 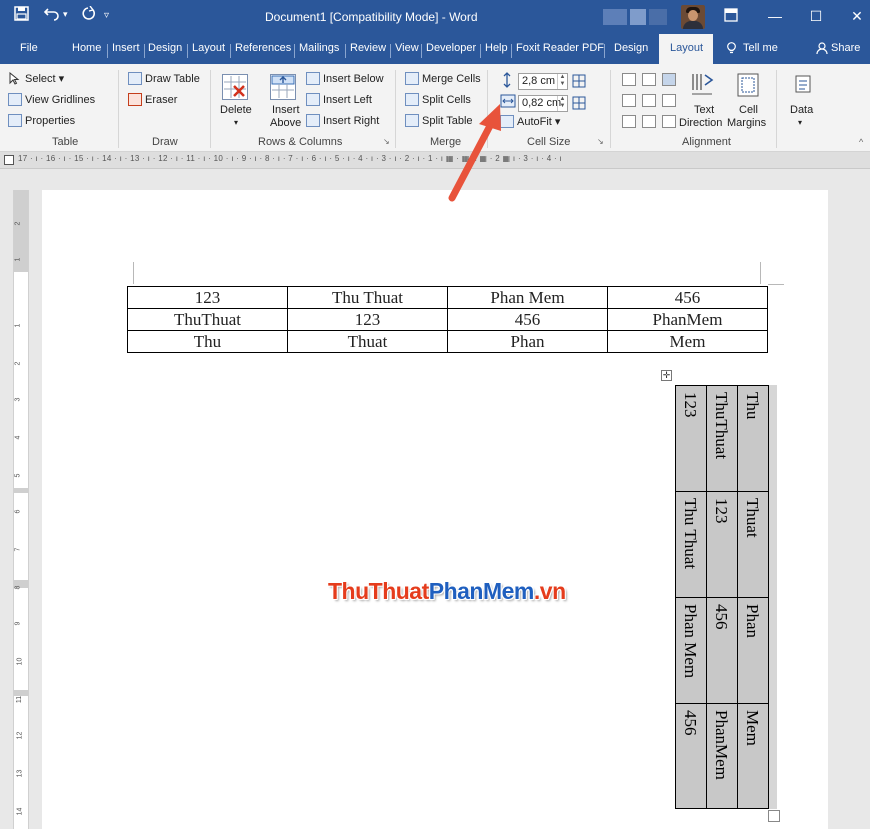 What do you see at coordinates (774, 816) in the screenshot?
I see `table-resize-handle` at bounding box center [774, 816].